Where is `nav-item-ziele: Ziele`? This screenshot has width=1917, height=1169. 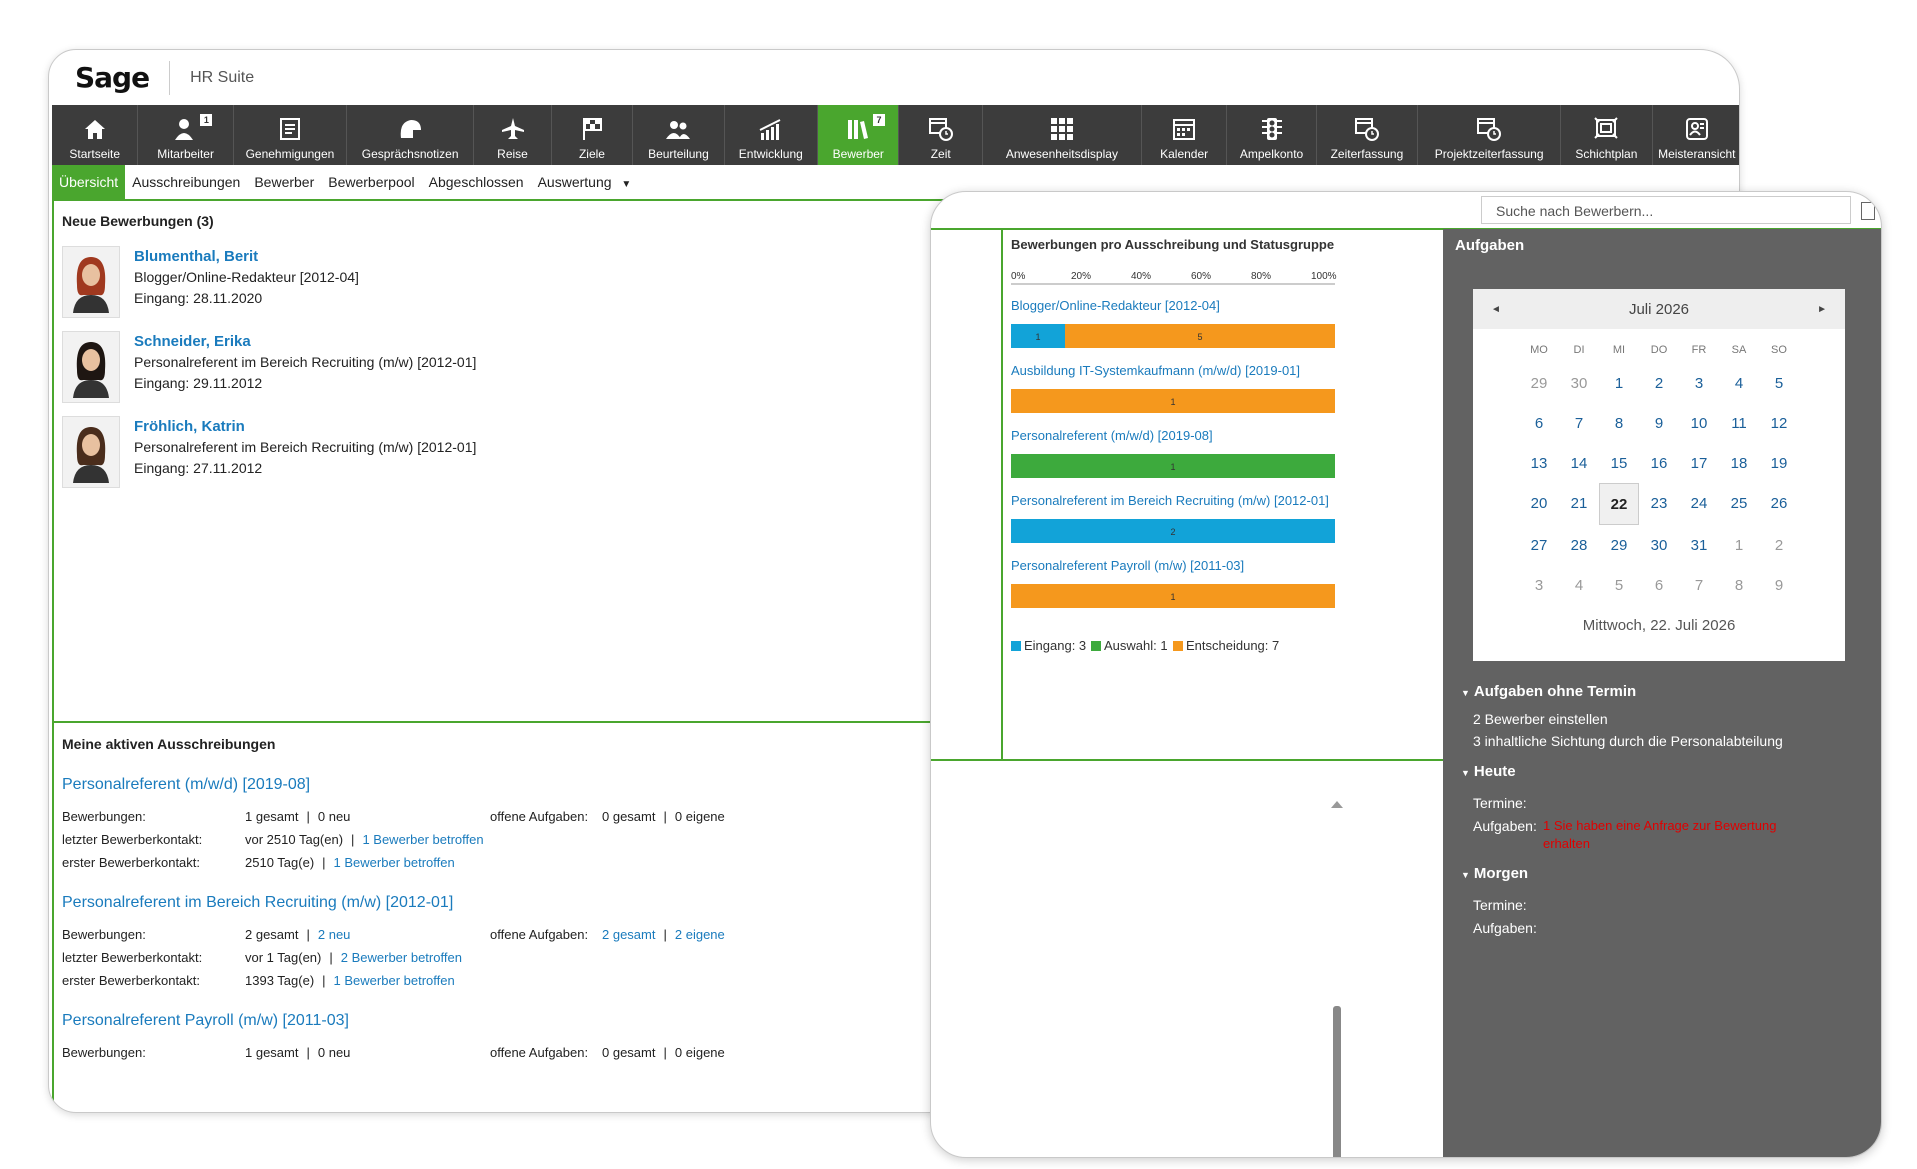
nav-item-ziele: Ziele is located at coordinates (593, 135).